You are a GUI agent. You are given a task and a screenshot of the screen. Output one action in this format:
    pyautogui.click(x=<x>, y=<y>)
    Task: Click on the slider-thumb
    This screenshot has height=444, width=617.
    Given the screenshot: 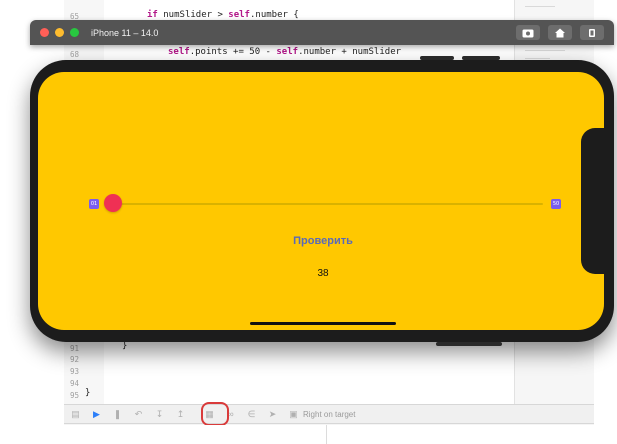 What is the action you would take?
    pyautogui.click(x=113, y=203)
    